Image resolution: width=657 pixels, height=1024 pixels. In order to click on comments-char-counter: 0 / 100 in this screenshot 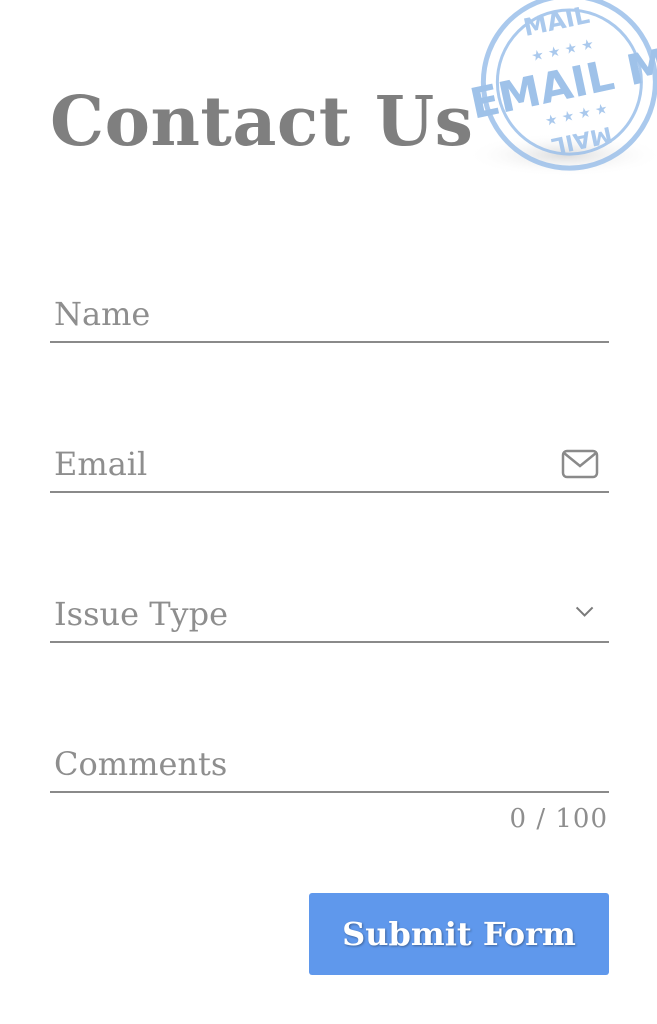, I will do `click(558, 819)`.